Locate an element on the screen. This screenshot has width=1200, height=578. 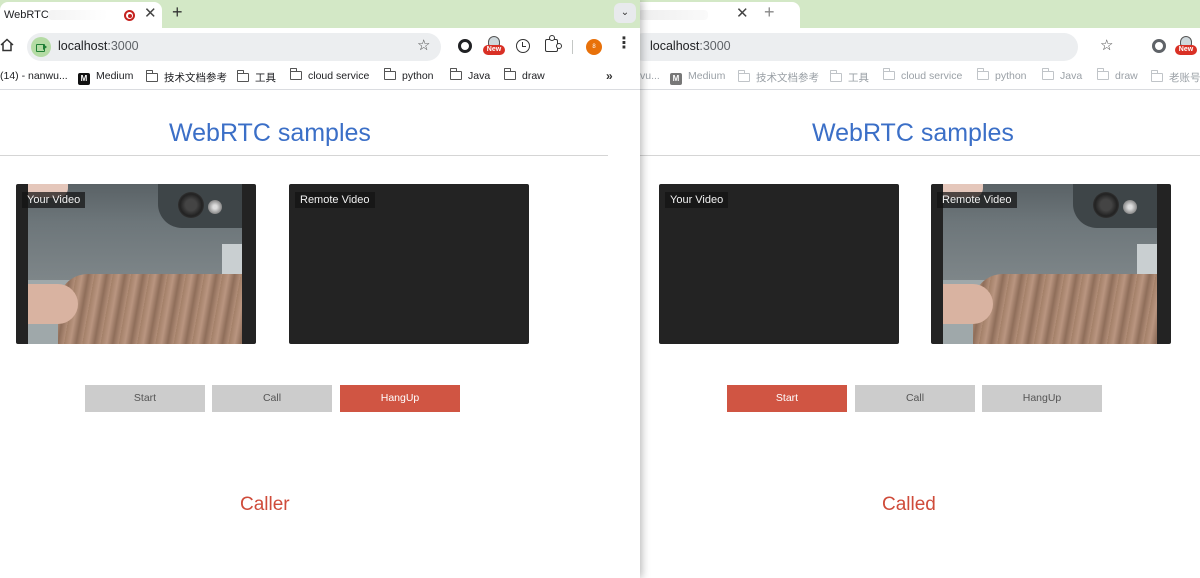
extensions-puzzle-icon is located at coordinates (553, 43).